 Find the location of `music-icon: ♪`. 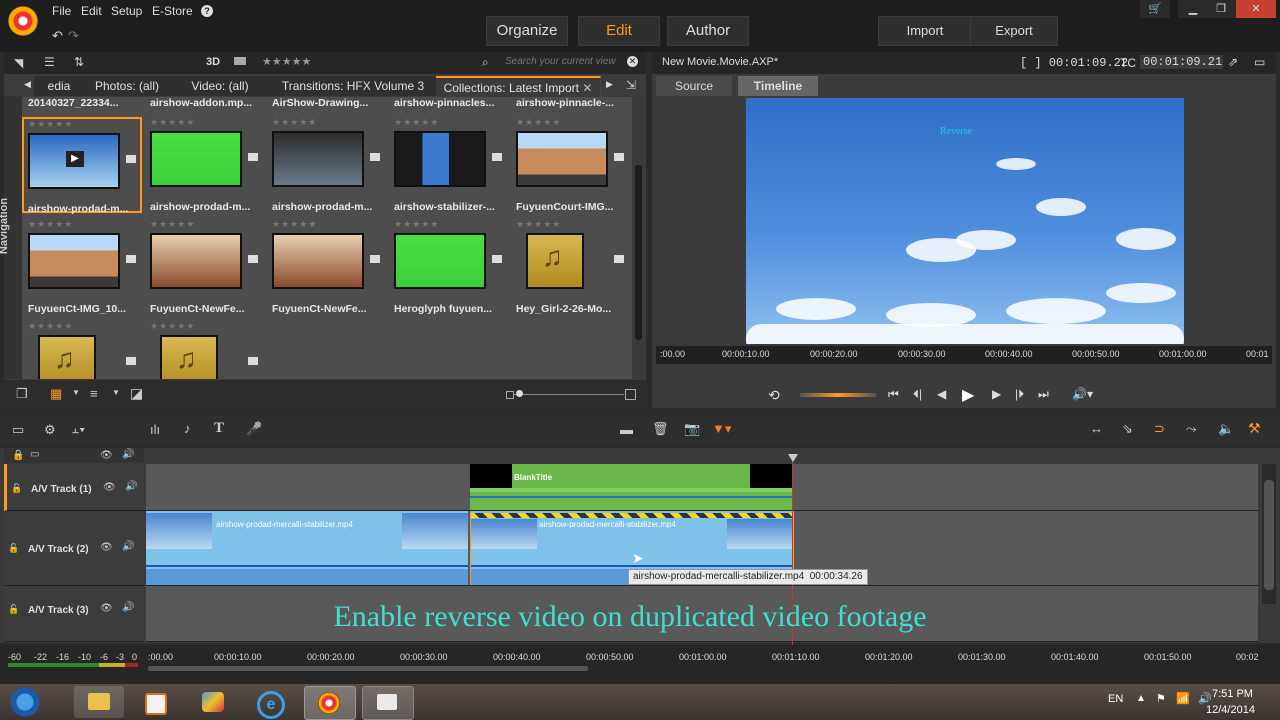

music-icon: ♪ is located at coordinates (187, 428).